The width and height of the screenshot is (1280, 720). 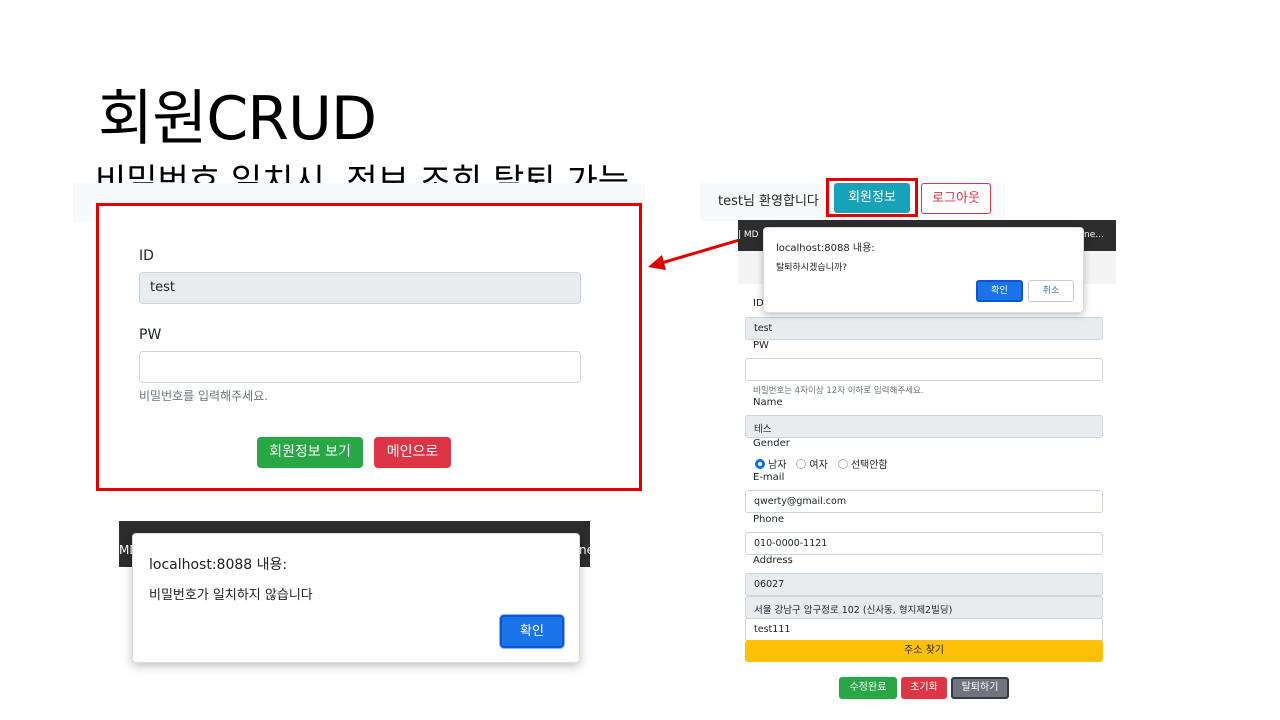 What do you see at coordinates (812, 268) in the screenshot?
I see `dialog-message: 탈퇴하시겠습니까?` at bounding box center [812, 268].